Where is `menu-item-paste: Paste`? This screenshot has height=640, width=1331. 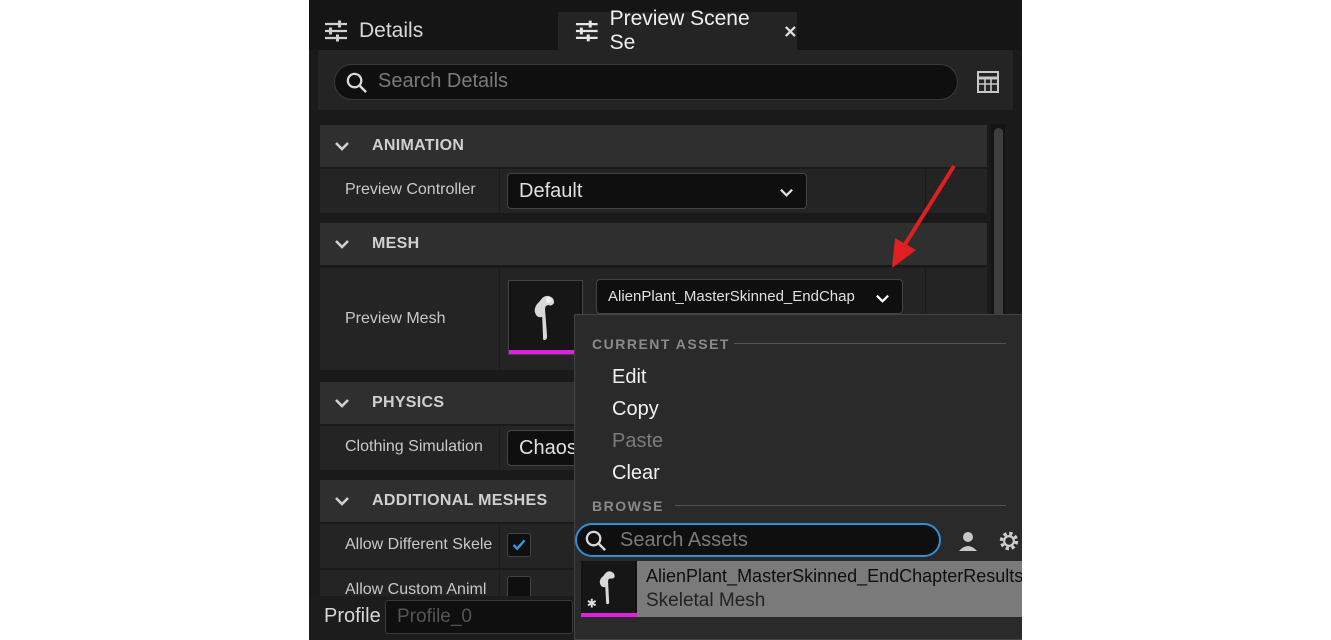 menu-item-paste: Paste is located at coordinates (638, 441).